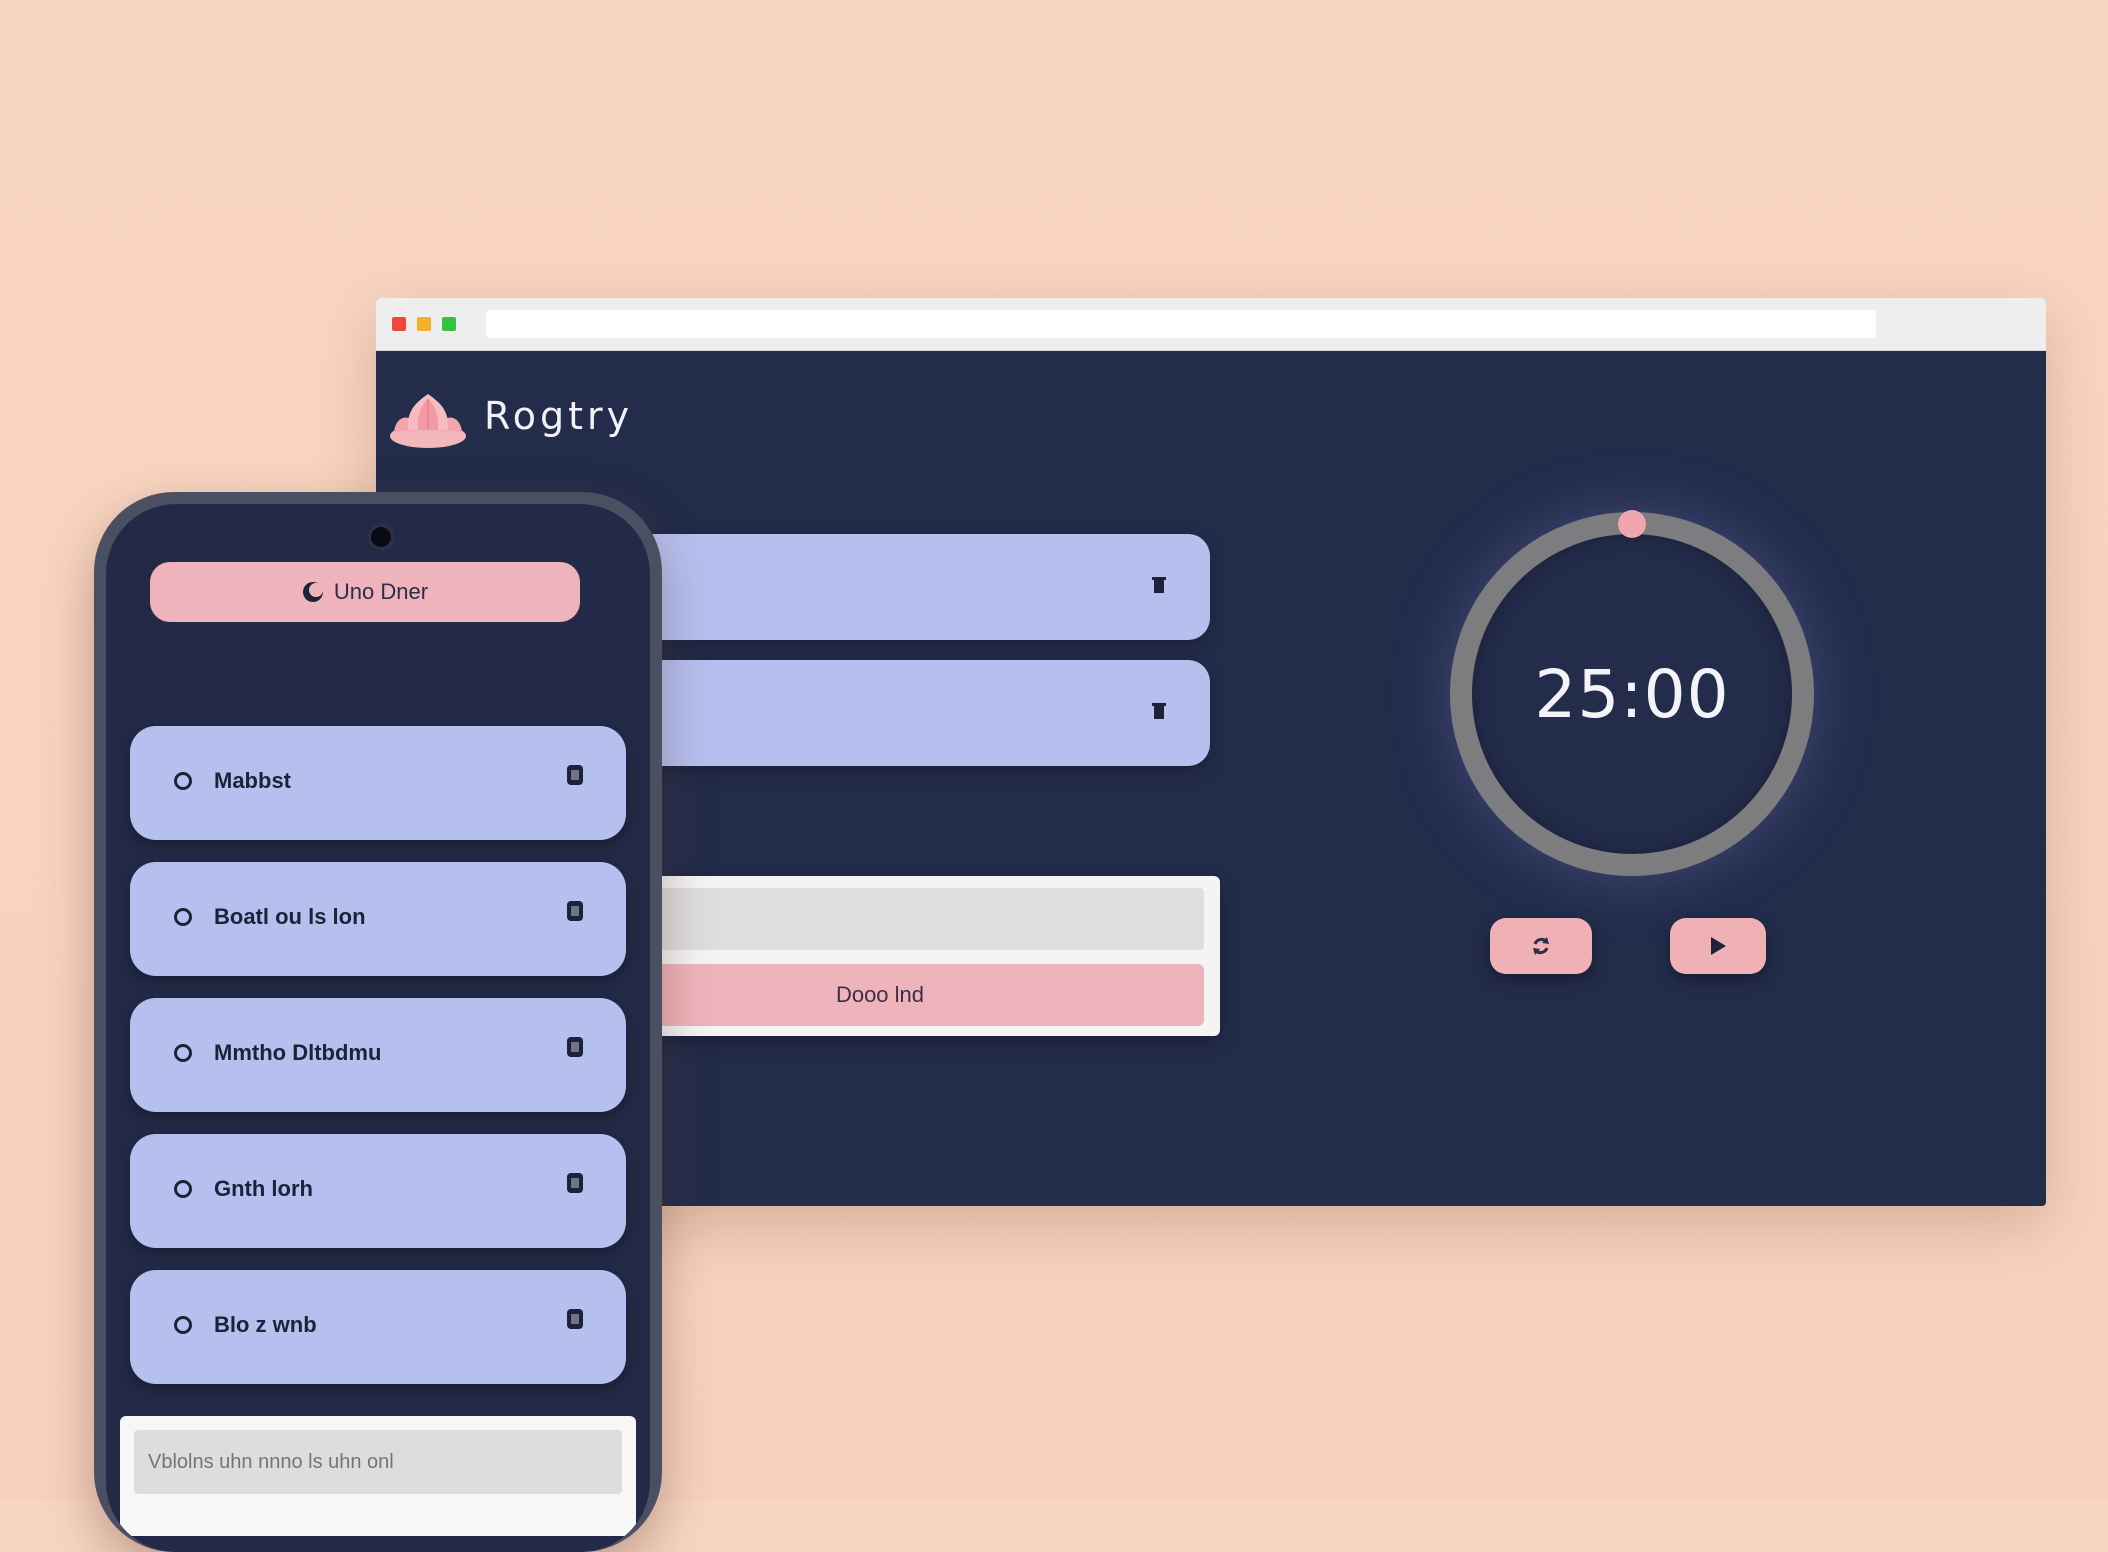  What do you see at coordinates (1181, 324) in the screenshot?
I see `address-bar` at bounding box center [1181, 324].